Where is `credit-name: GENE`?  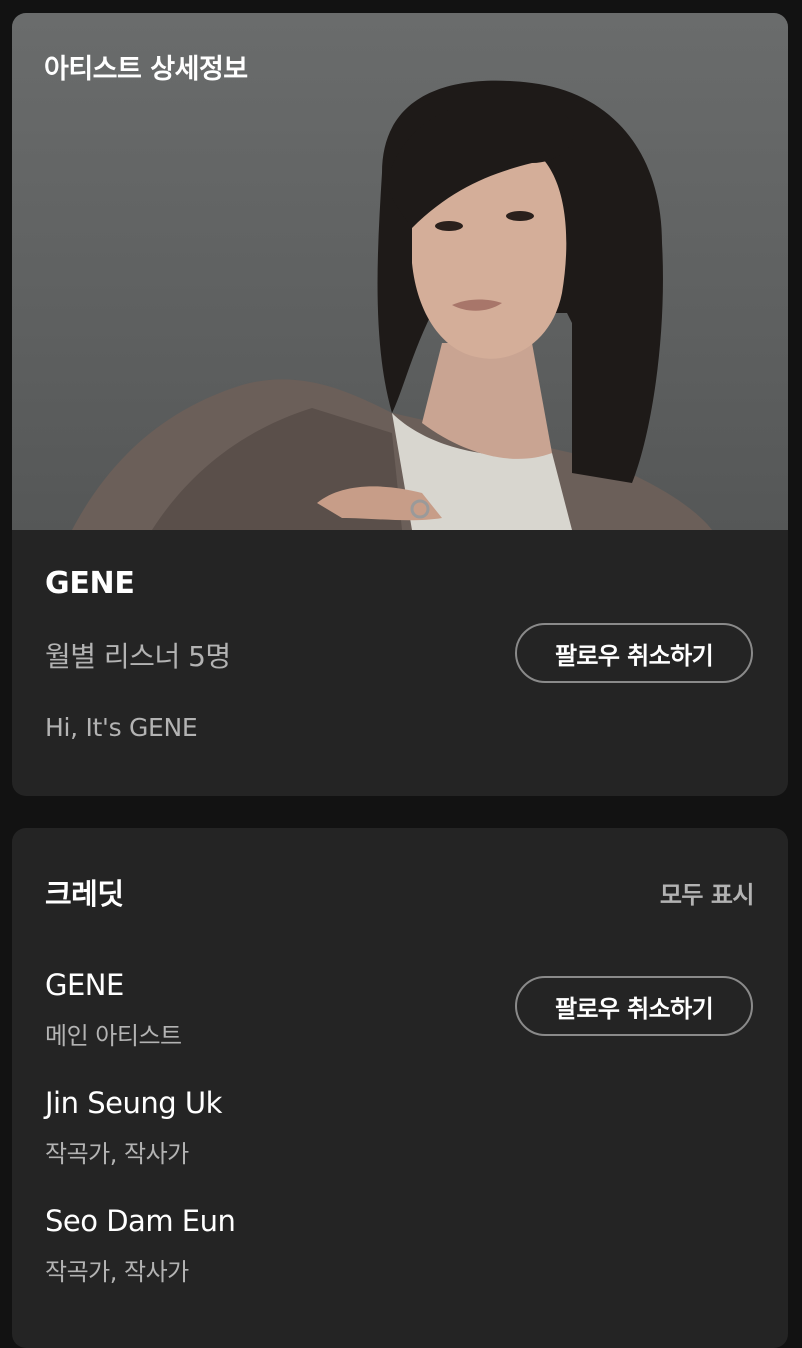 credit-name: GENE is located at coordinates (84, 985).